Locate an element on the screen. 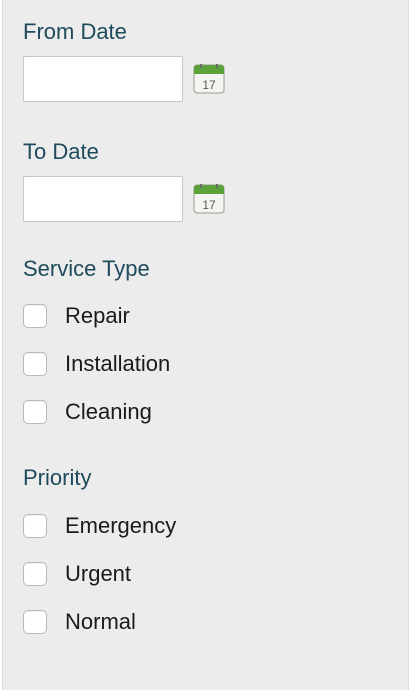  urgent-option-label: Urgent is located at coordinates (98, 573).